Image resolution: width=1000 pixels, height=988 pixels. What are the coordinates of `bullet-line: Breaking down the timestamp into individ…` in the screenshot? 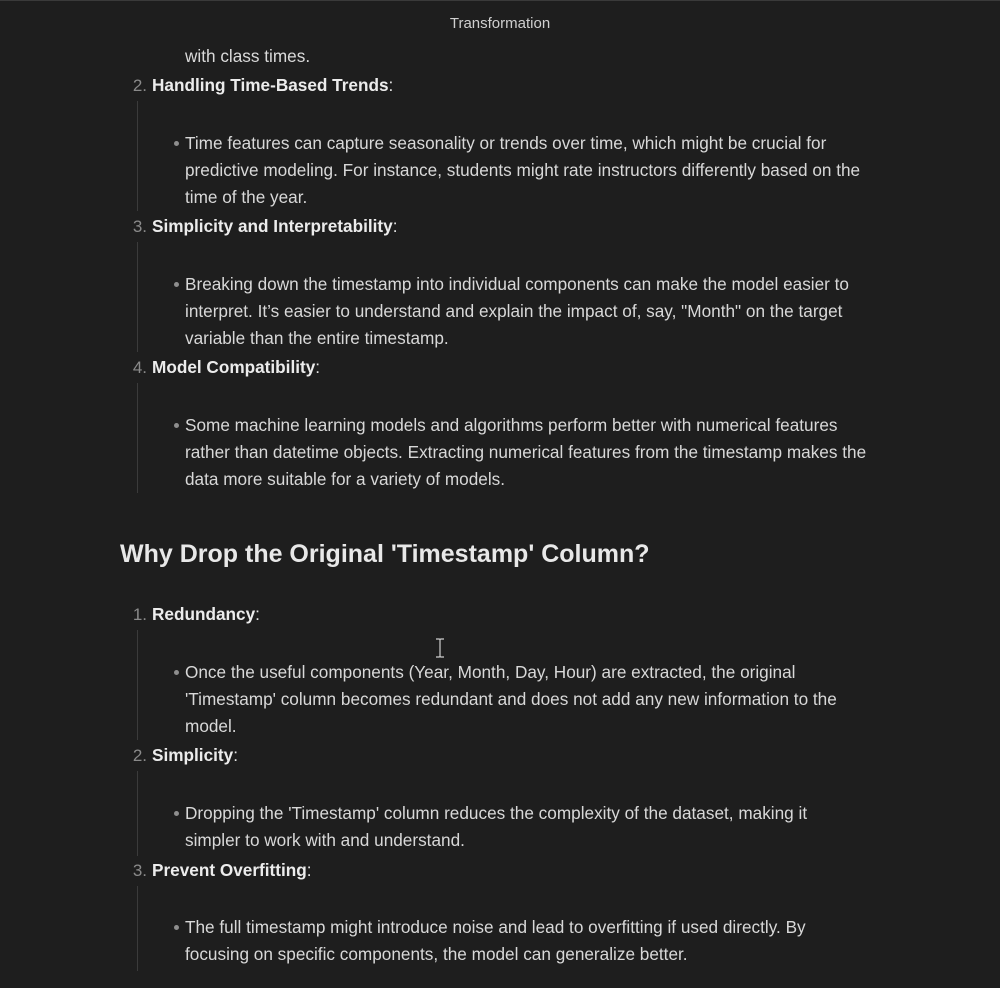 It's located at (517, 284).